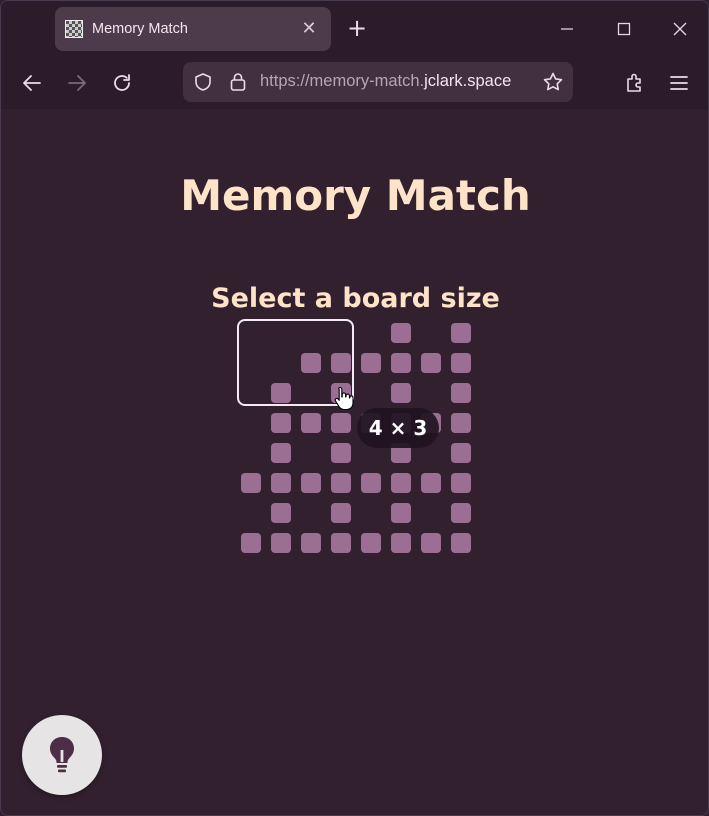 The width and height of the screenshot is (709, 816). I want to click on url-text: https://memory-match.jclark.space, so click(385, 81).